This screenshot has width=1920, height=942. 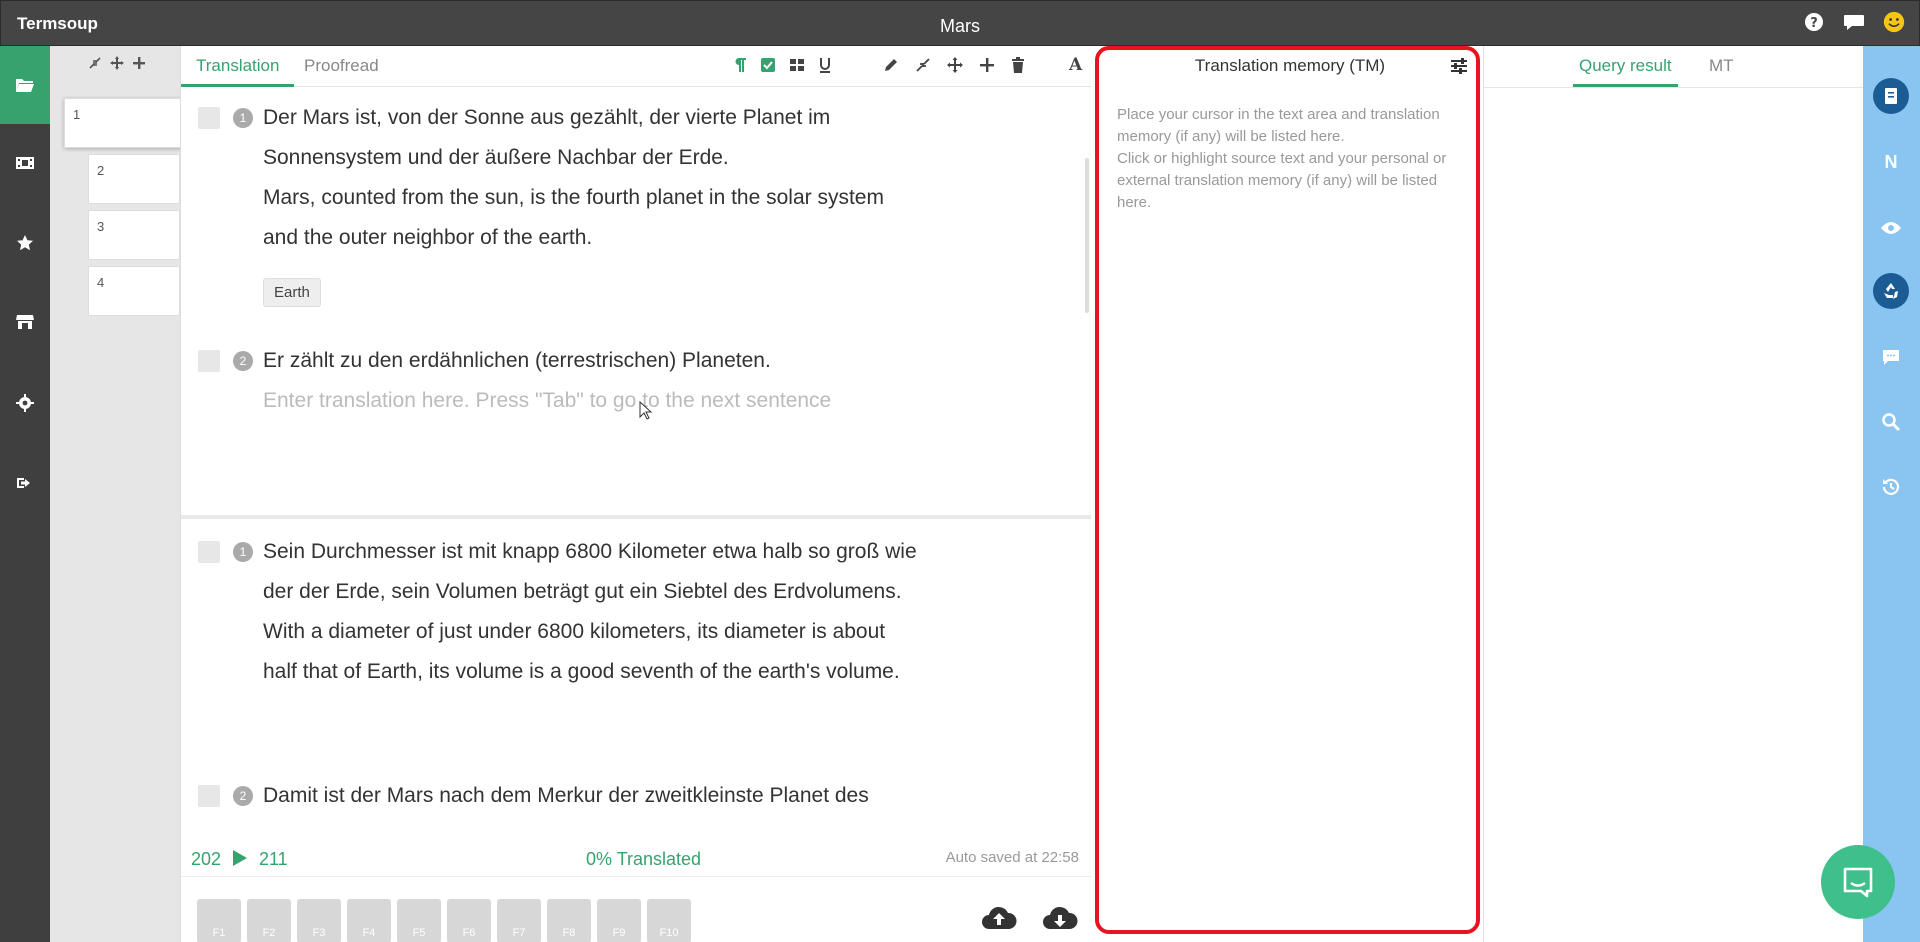 What do you see at coordinates (101, 226) in the screenshot?
I see `page-number: 3` at bounding box center [101, 226].